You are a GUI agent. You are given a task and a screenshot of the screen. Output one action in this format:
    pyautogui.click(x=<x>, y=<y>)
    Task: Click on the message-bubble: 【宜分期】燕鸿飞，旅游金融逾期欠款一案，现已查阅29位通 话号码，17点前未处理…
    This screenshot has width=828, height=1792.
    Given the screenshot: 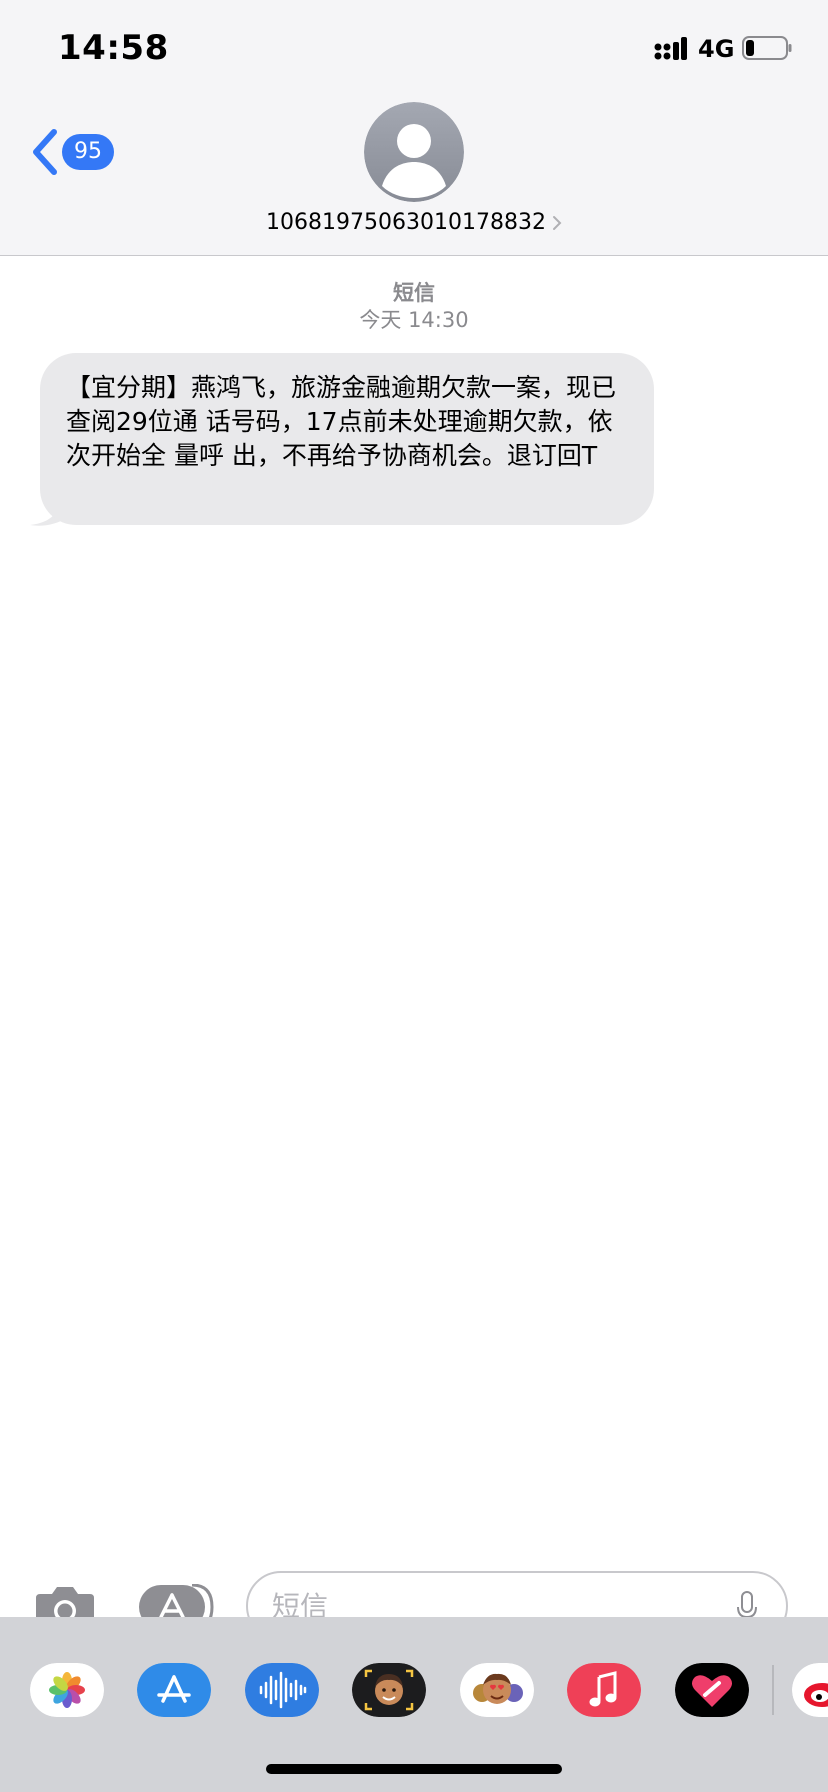 What is the action you would take?
    pyautogui.click(x=347, y=439)
    